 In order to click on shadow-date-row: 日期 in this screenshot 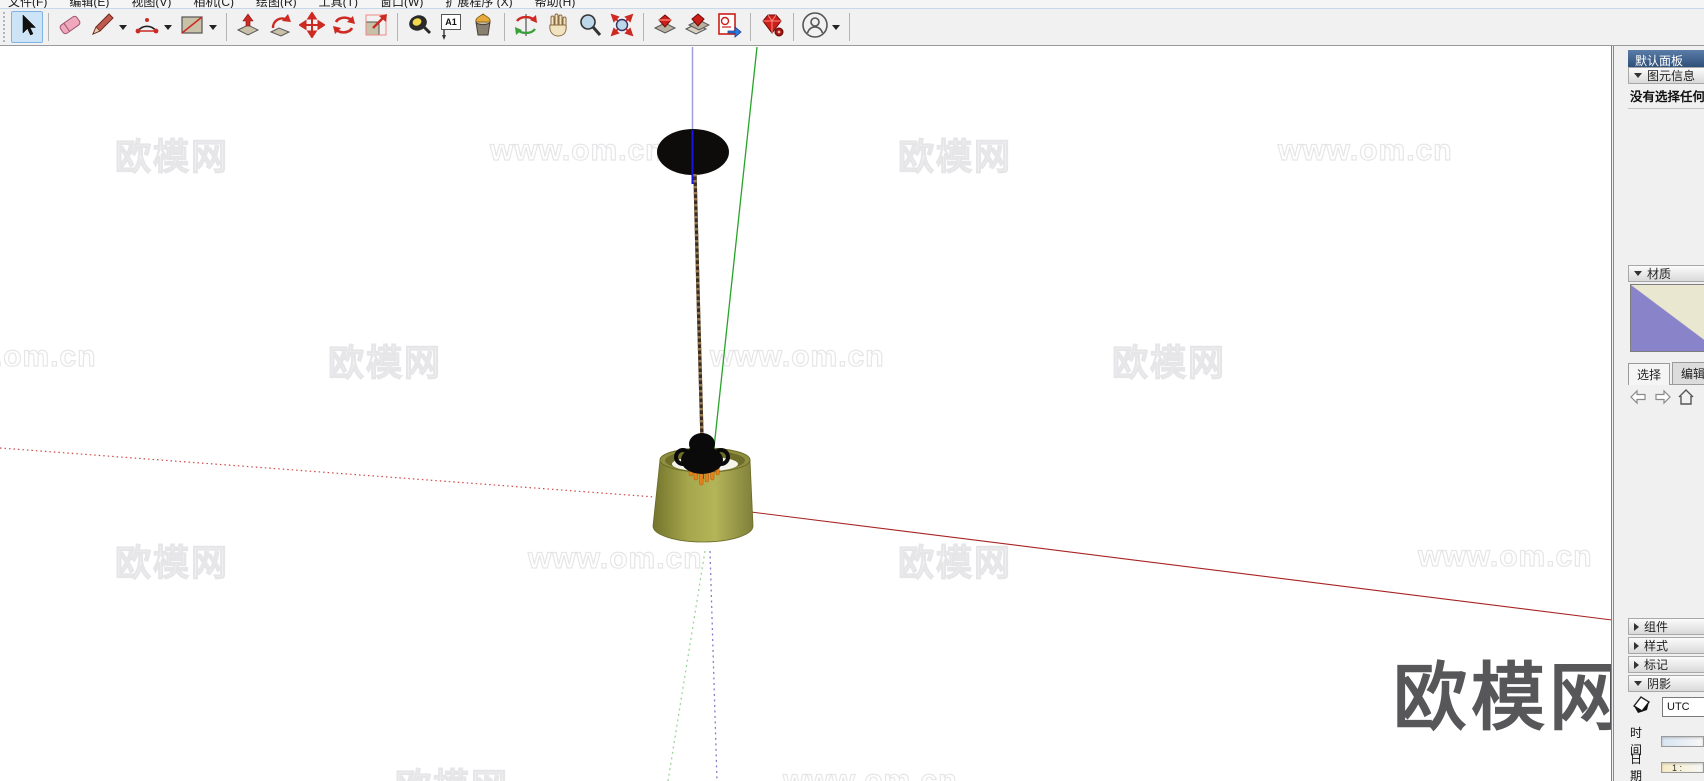, I will do `click(1667, 765)`.